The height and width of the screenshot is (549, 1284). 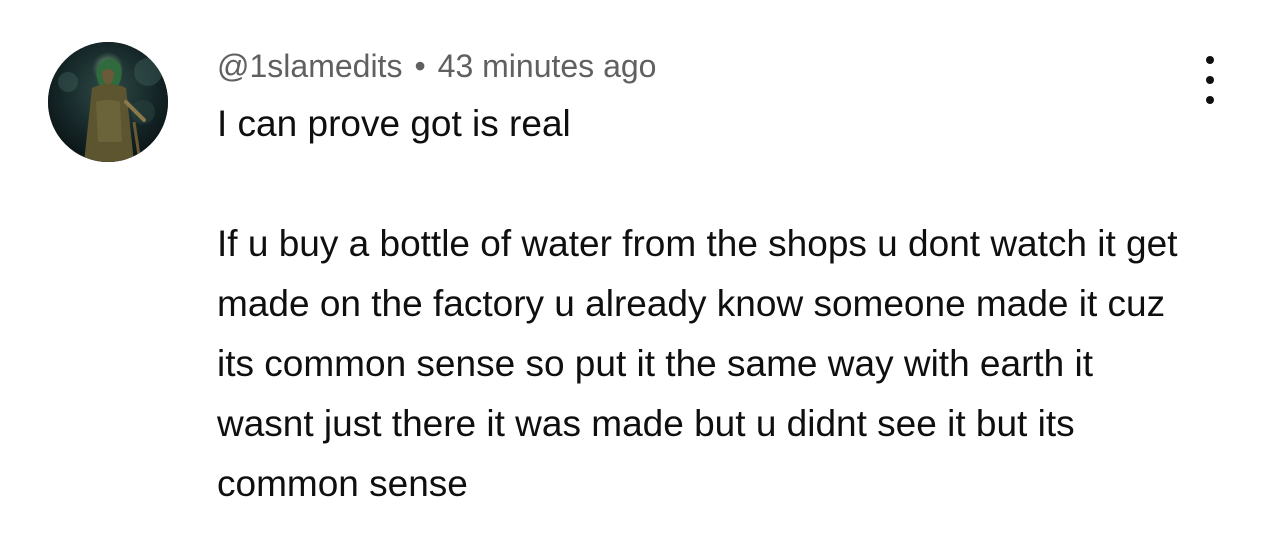 What do you see at coordinates (712, 66) in the screenshot?
I see `comment-meta: @1slamedits • 43 minutes ago` at bounding box center [712, 66].